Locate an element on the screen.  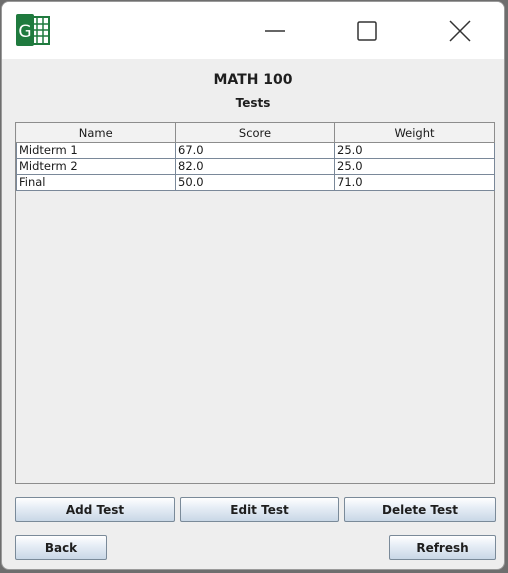
back-button: Back is located at coordinates (61, 547).